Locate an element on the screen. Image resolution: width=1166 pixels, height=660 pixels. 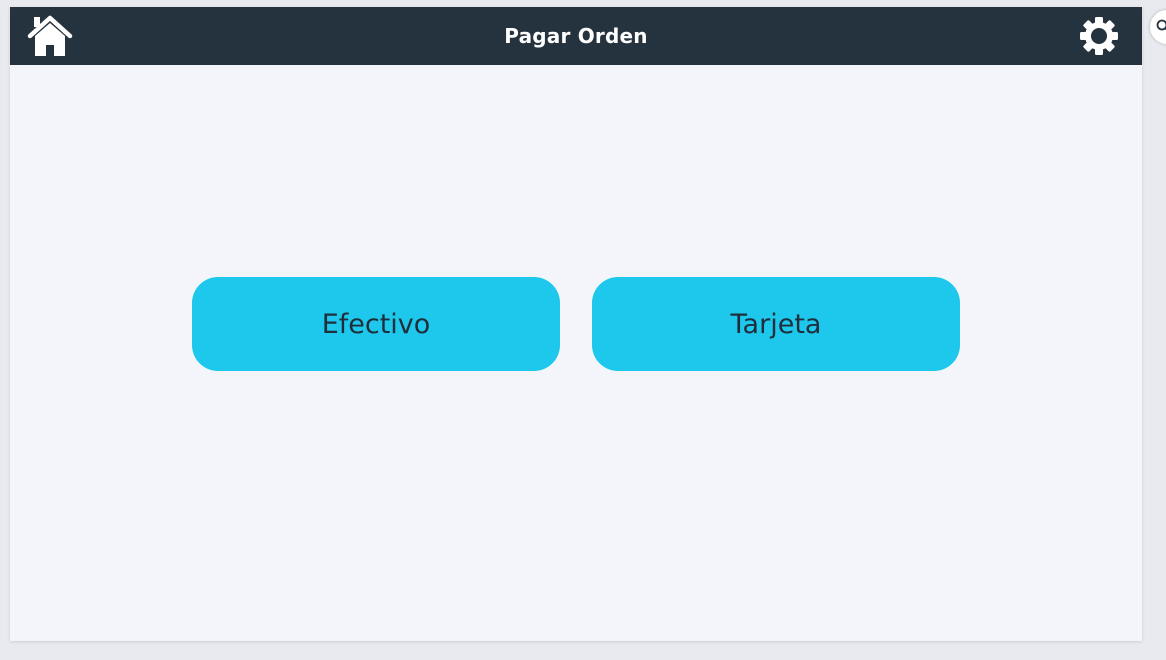
top-bar: Pagar Orden is located at coordinates (576, 36).